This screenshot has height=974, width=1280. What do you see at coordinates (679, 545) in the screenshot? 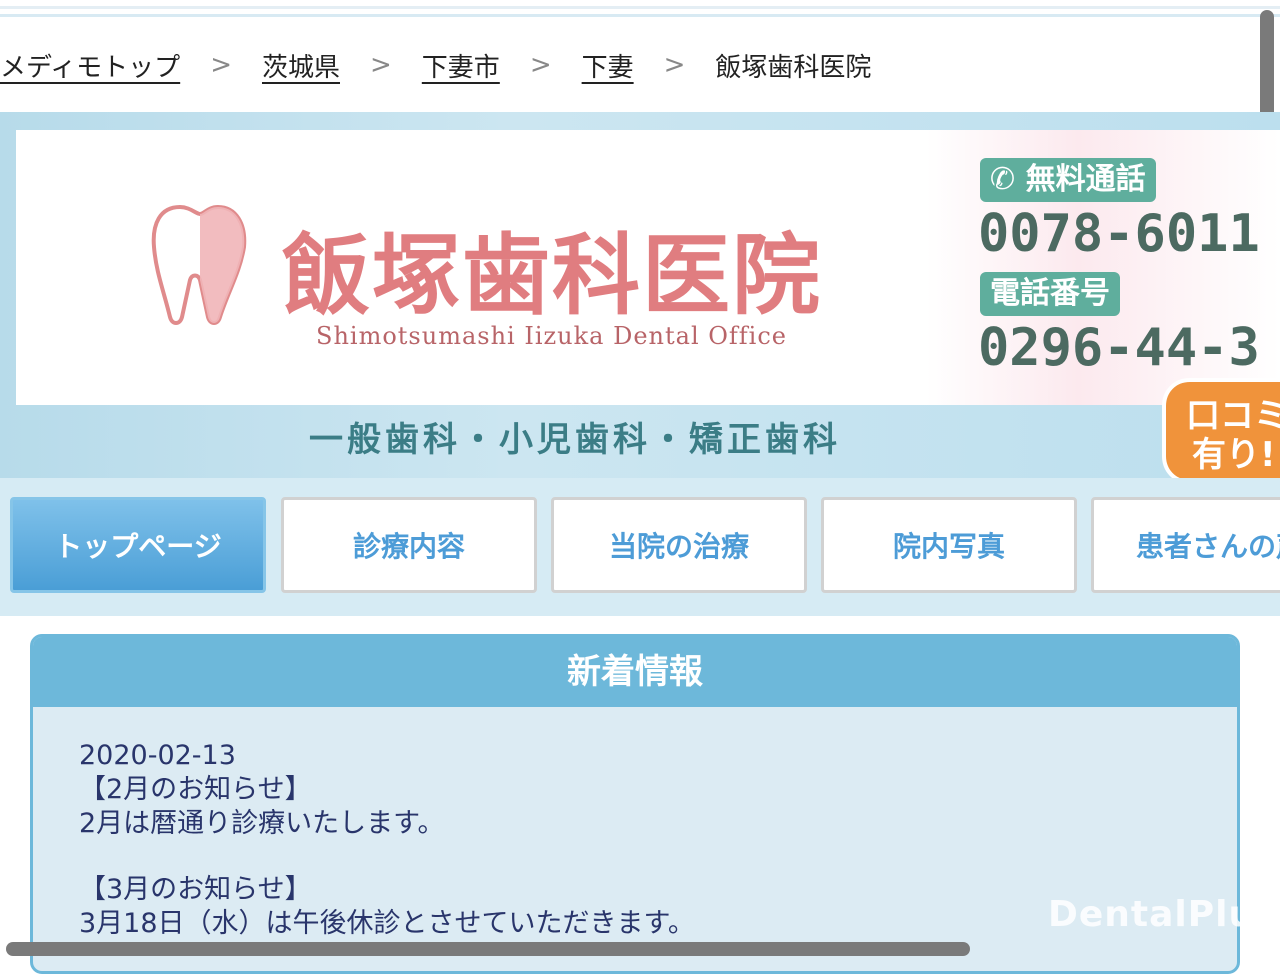
I see `nav-item-treatment: 当院の治療` at bounding box center [679, 545].